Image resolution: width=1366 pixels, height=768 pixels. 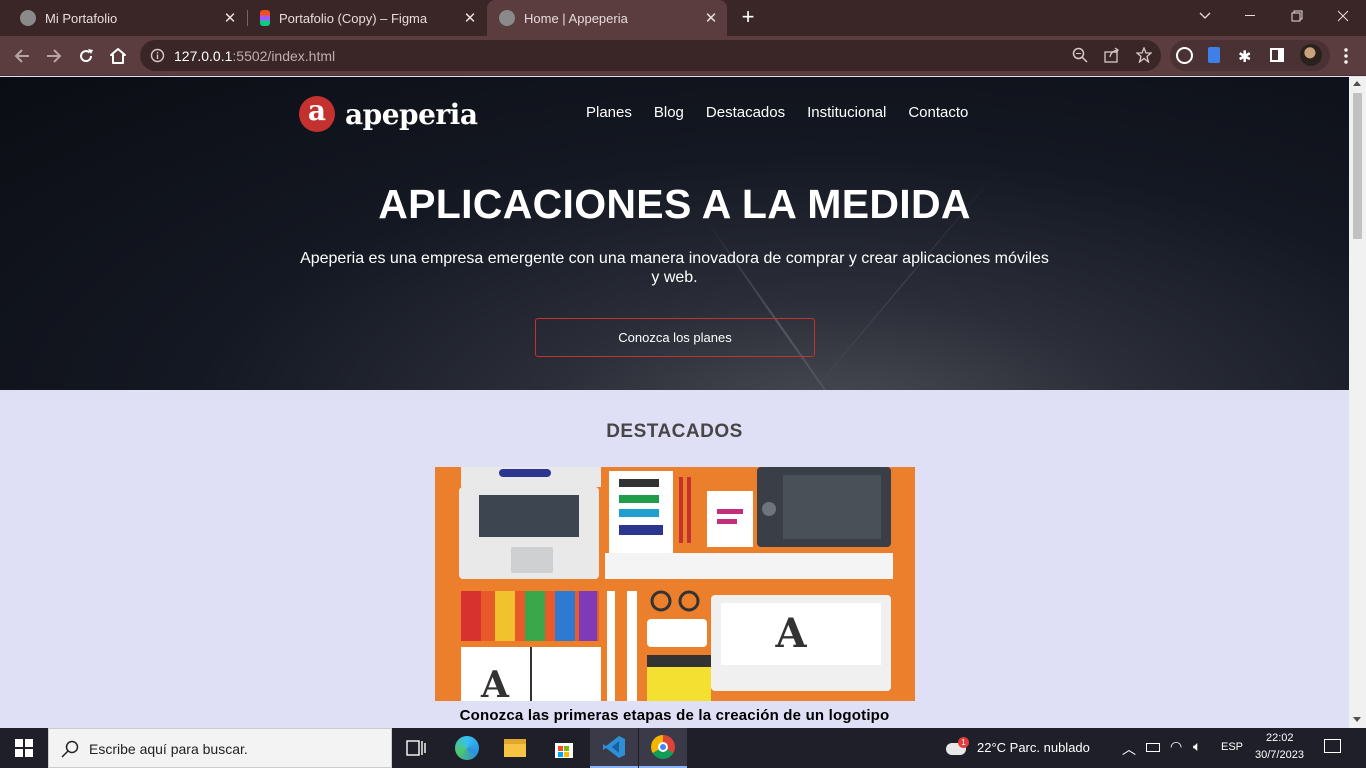 I want to click on url-text: 127.0.0.1:5502/index.html, so click(x=255, y=56).